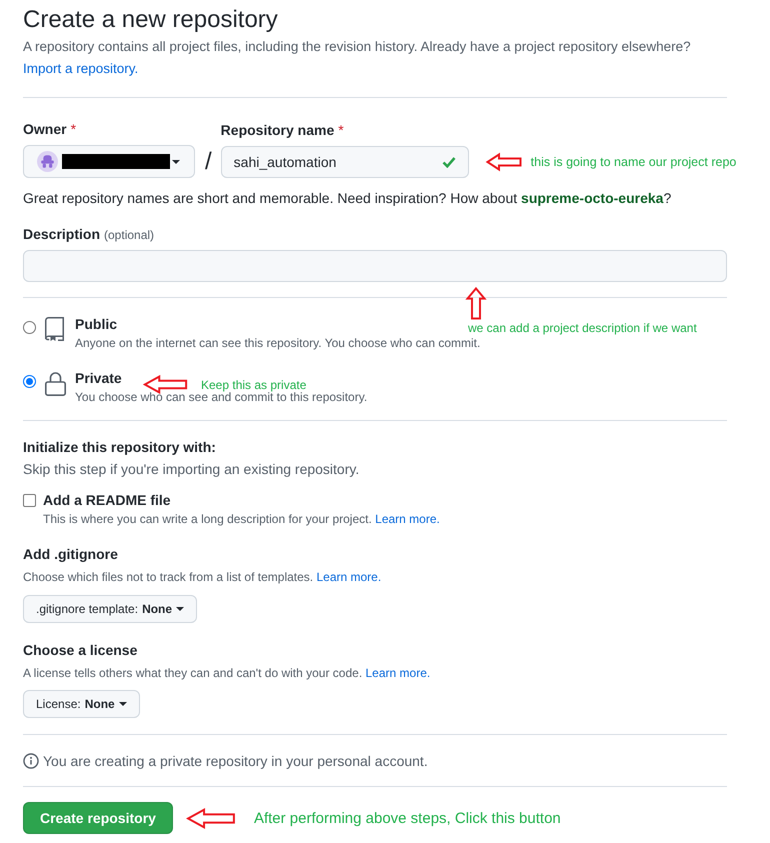 Image resolution: width=770 pixels, height=843 pixels. What do you see at coordinates (129, 235) in the screenshot?
I see `optional-note: (optional)` at bounding box center [129, 235].